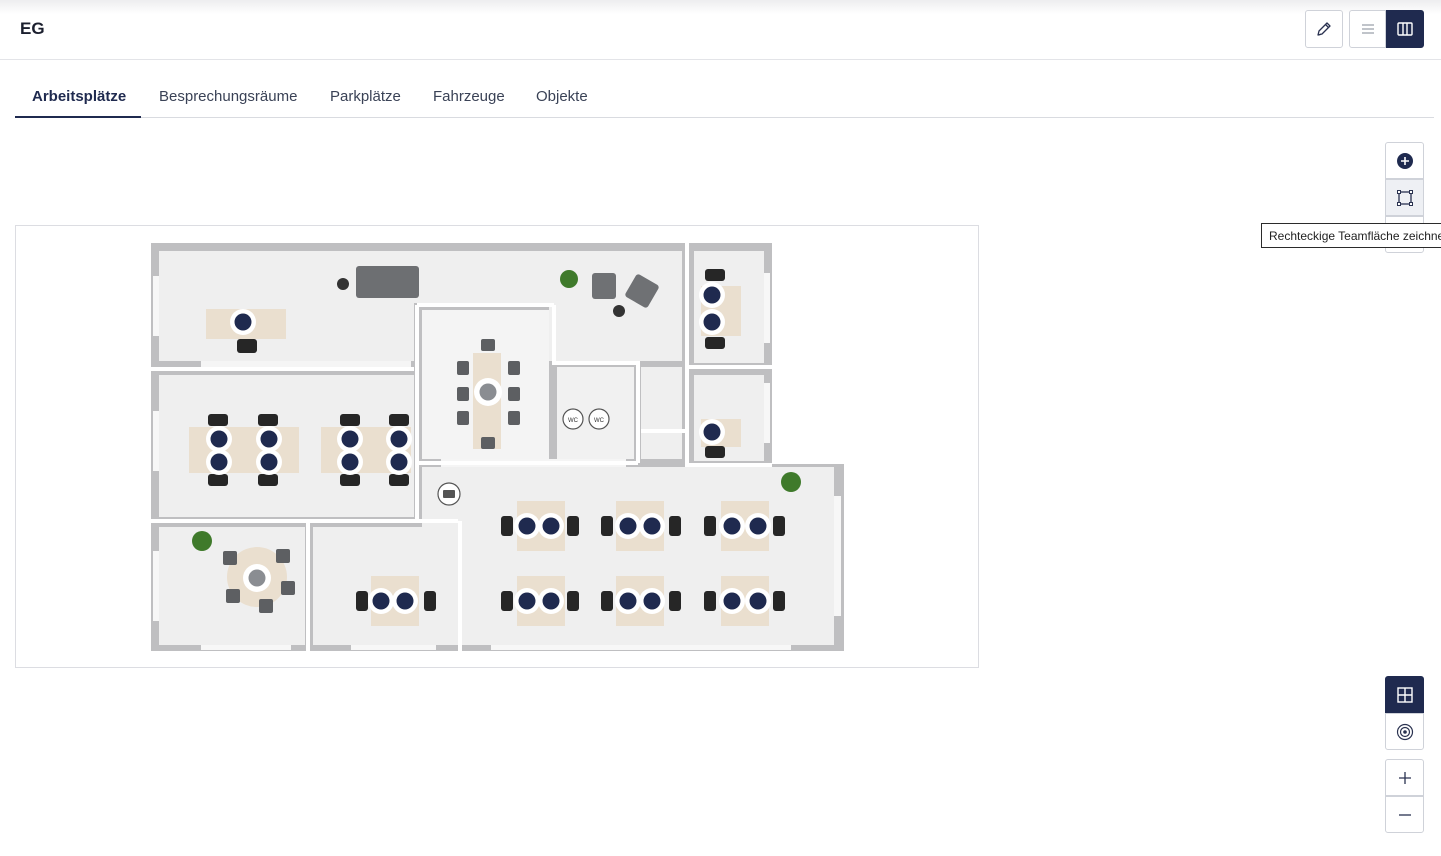 The height and width of the screenshot is (856, 1441). Describe the element at coordinates (365, 96) in the screenshot. I see `tab-parkplaetze: Parkplätze` at that location.